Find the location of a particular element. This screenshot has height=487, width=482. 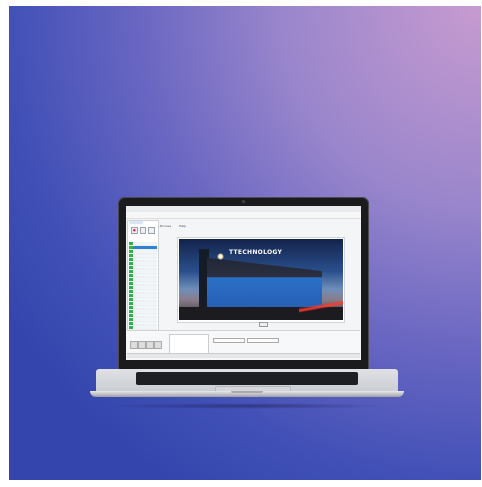

tab-images is located at coordinates (136, 222).